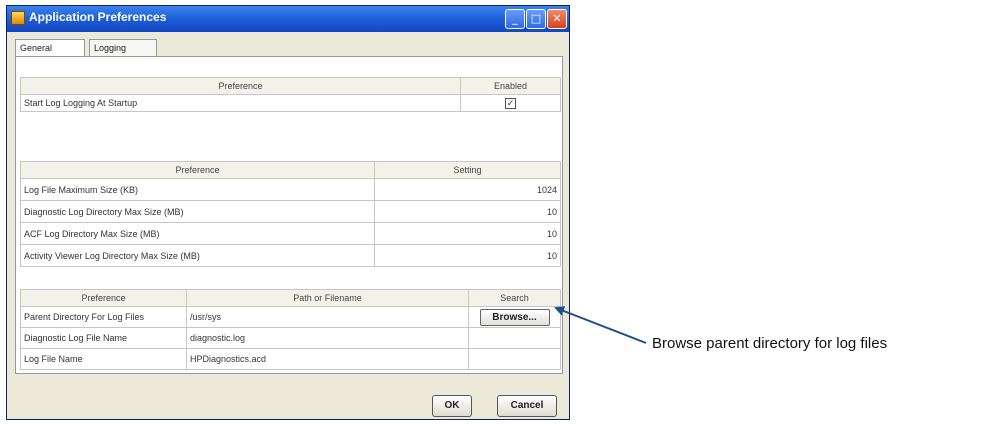  I want to click on setting-value: 1024, so click(467, 189).